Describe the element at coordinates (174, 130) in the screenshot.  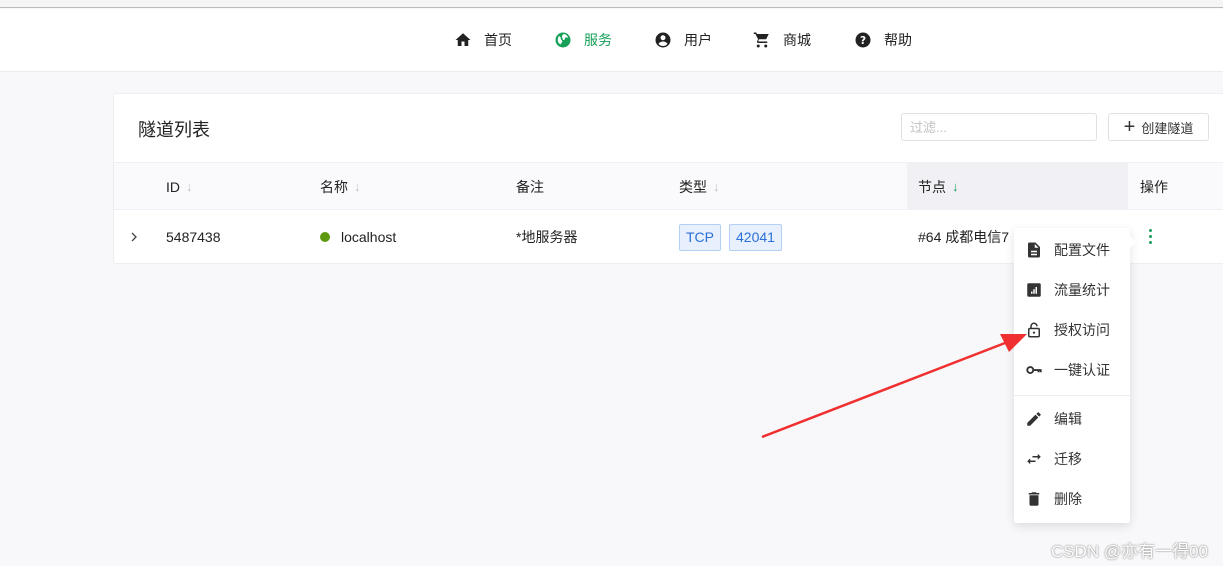
I see `page-title: 隧道列表` at that location.